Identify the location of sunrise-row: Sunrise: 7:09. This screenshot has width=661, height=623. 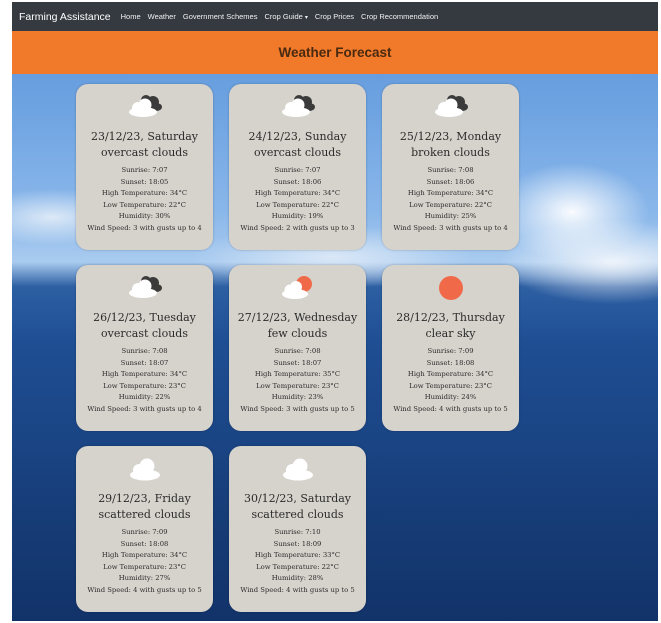
(450, 352).